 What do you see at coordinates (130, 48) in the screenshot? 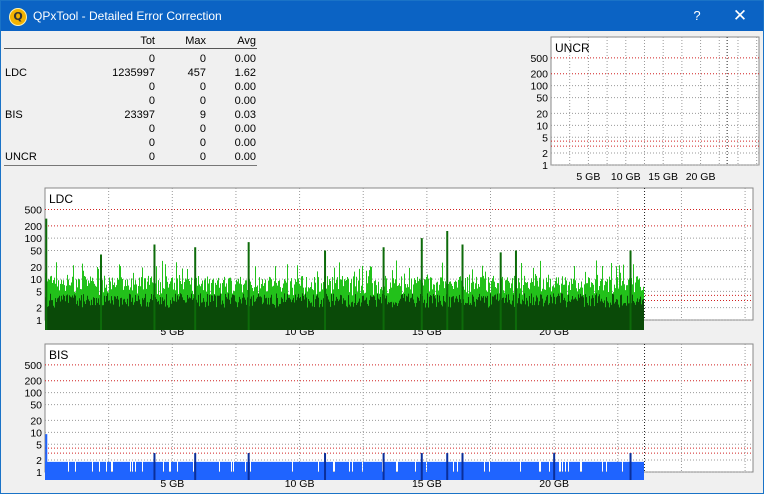
I see `header-divider` at bounding box center [130, 48].